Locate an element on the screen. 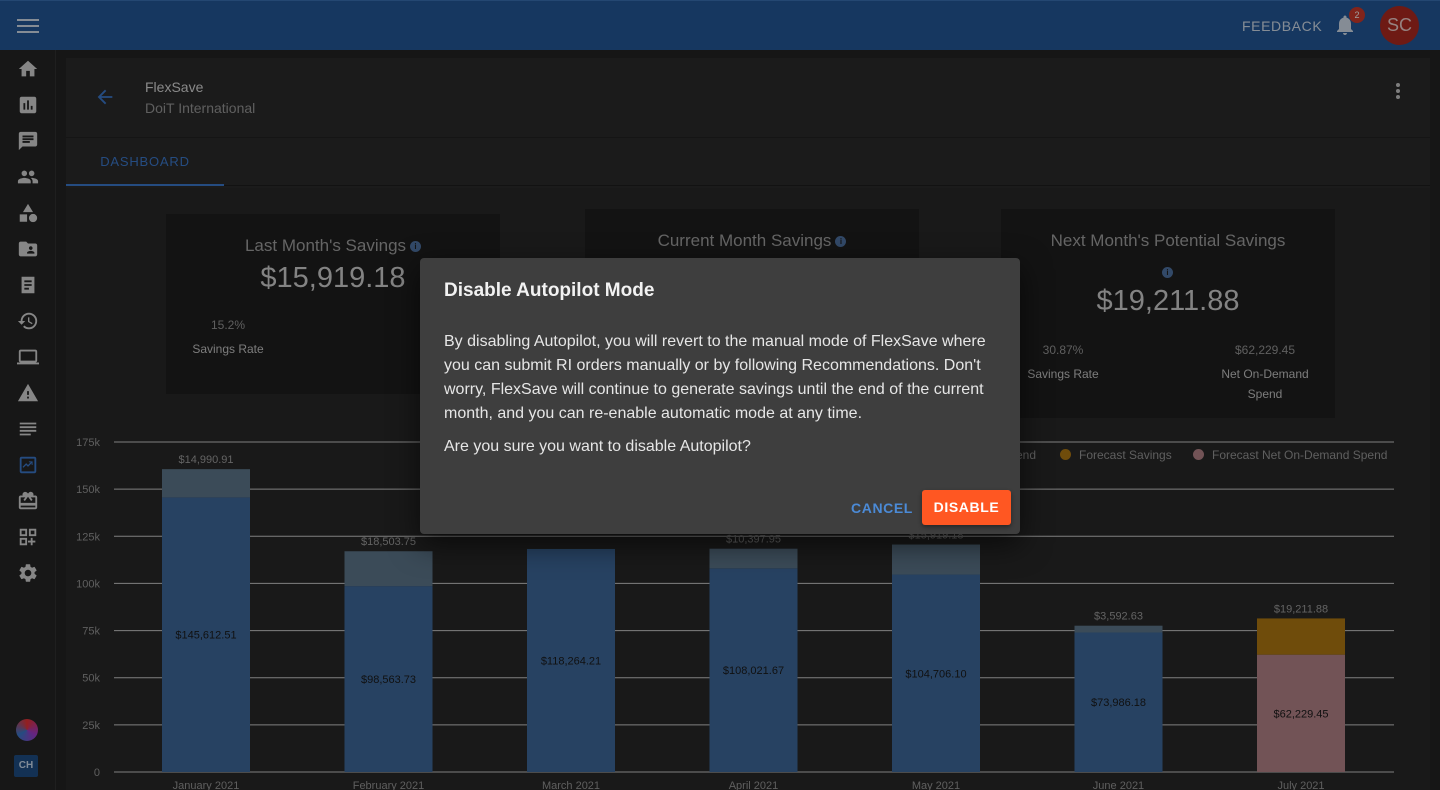 The width and height of the screenshot is (1440, 790). disable-button: DISABLE is located at coordinates (966, 507).